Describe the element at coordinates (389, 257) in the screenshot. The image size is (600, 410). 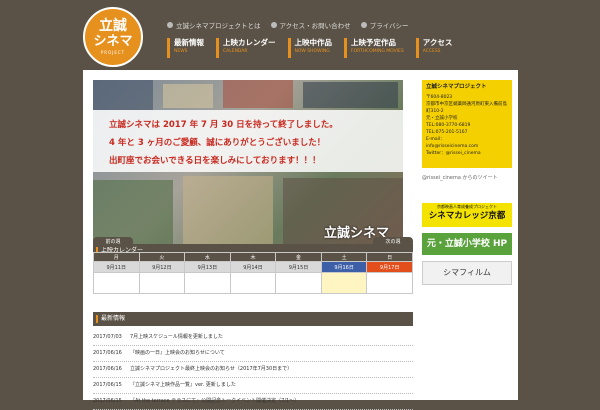
I see `calendar-weekday: 日` at that location.